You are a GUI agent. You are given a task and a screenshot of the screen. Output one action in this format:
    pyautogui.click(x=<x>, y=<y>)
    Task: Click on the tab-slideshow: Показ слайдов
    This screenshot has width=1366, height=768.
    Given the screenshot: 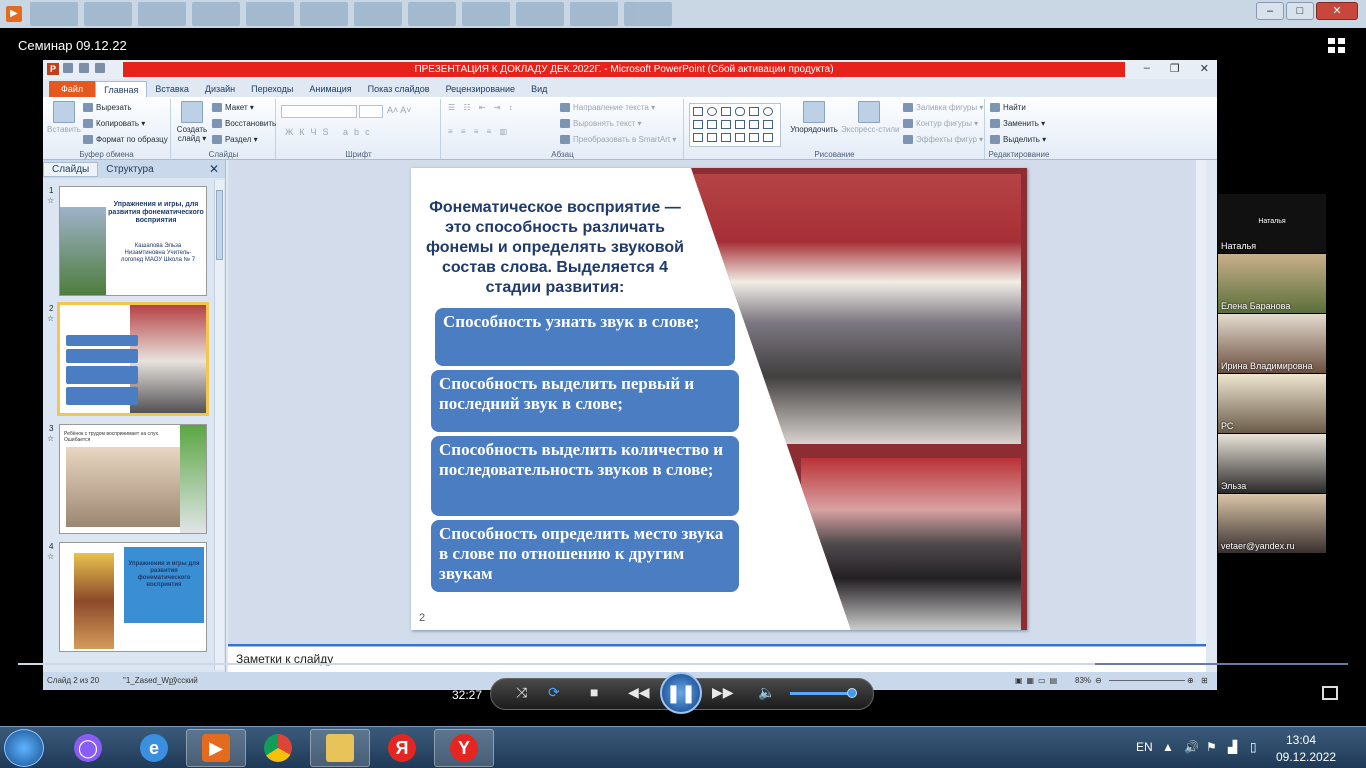 What is the action you would take?
    pyautogui.click(x=399, y=89)
    